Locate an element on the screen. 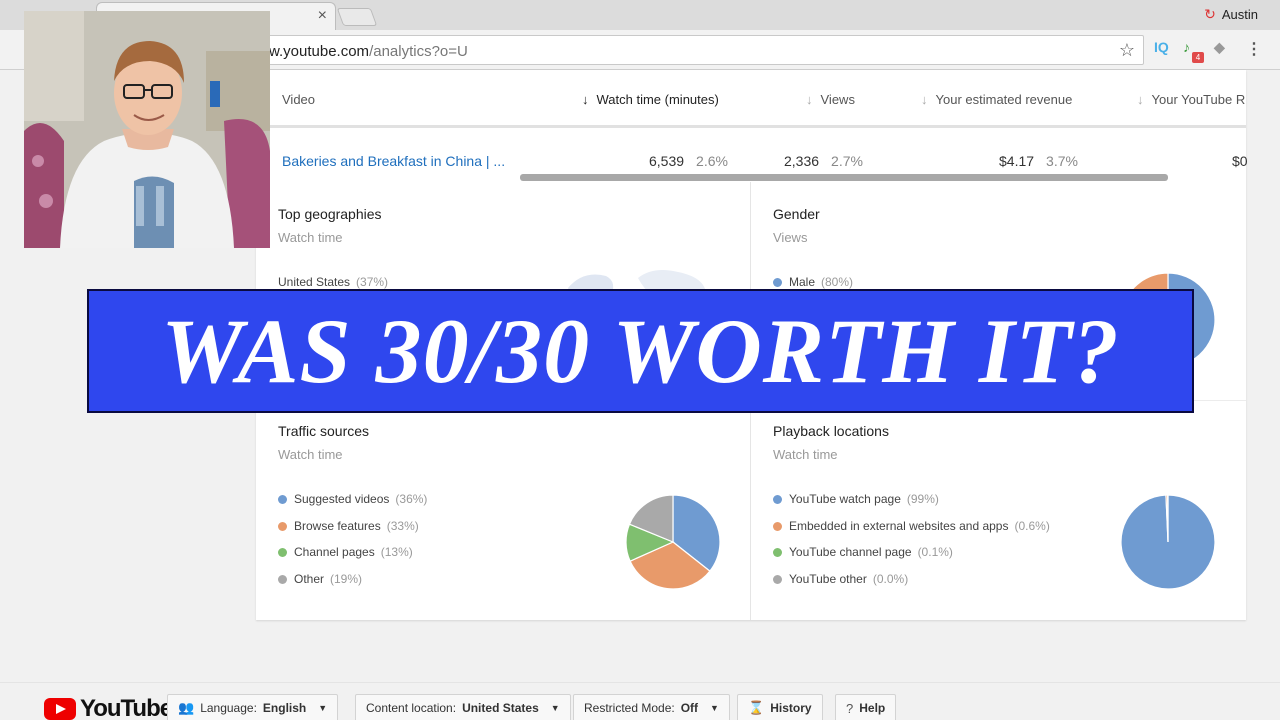 The height and width of the screenshot is (720, 1280). history-button: ⌛ History is located at coordinates (780, 707).